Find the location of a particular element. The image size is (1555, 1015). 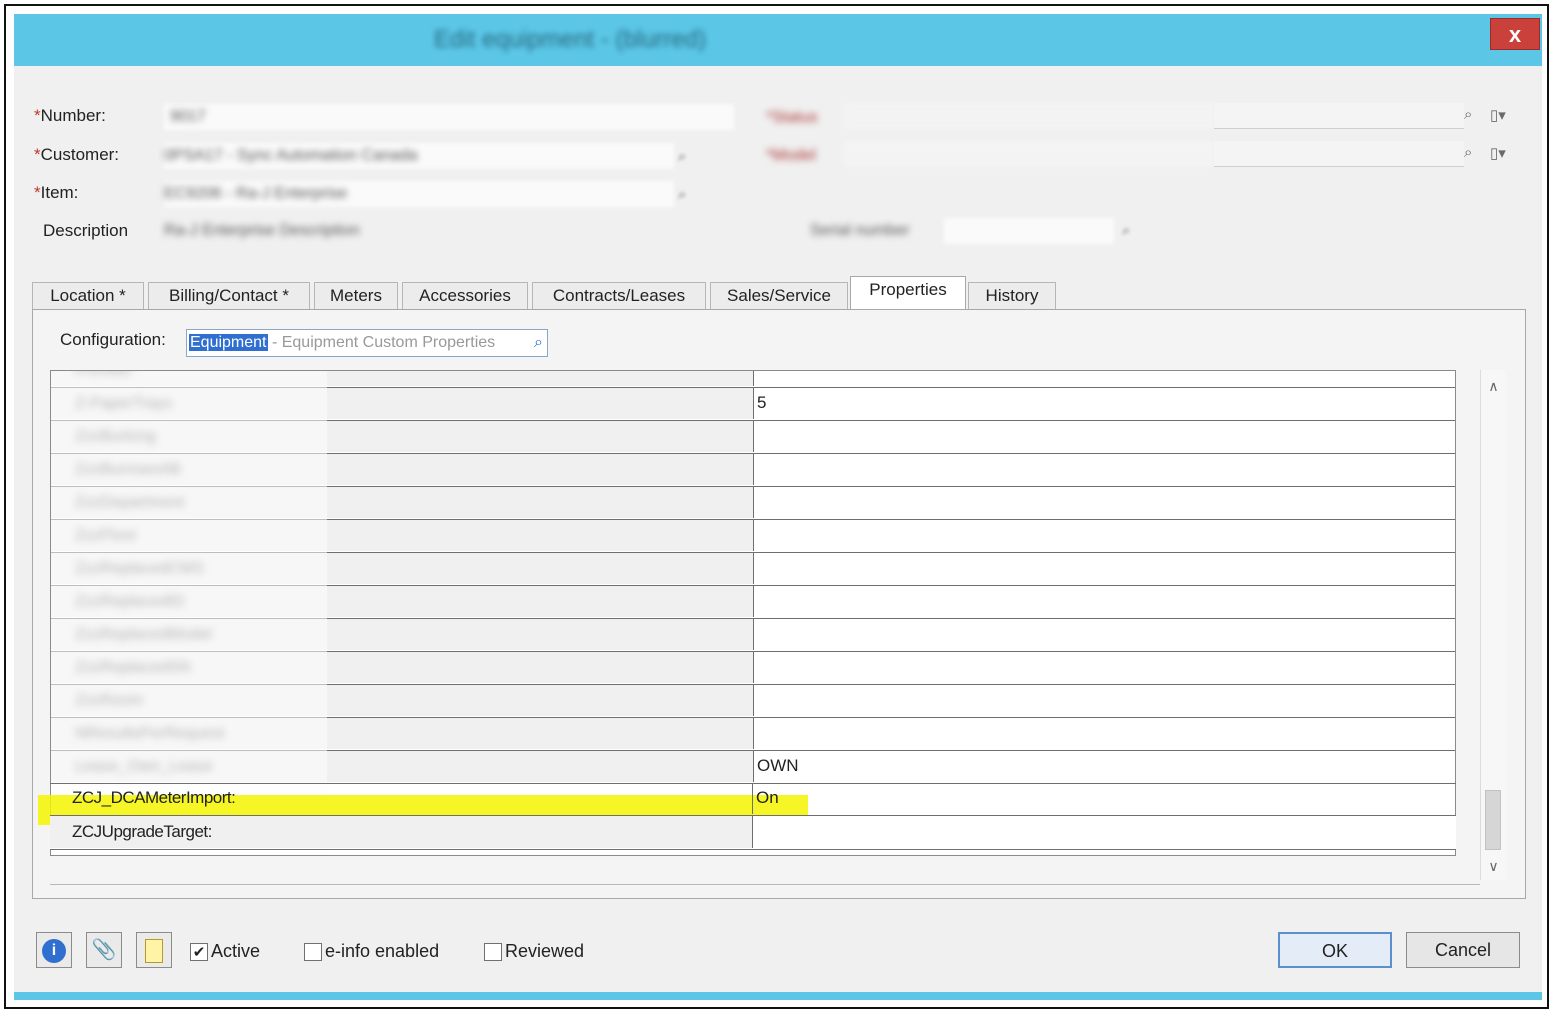

configuration-label: Configuration: is located at coordinates (113, 339).